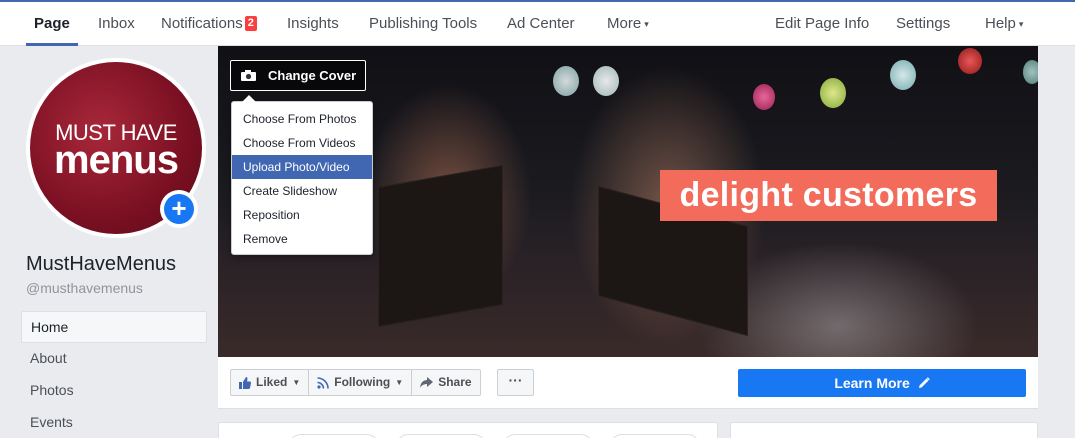 The image size is (1075, 438). I want to click on tab-more: More ▾, so click(628, 24).